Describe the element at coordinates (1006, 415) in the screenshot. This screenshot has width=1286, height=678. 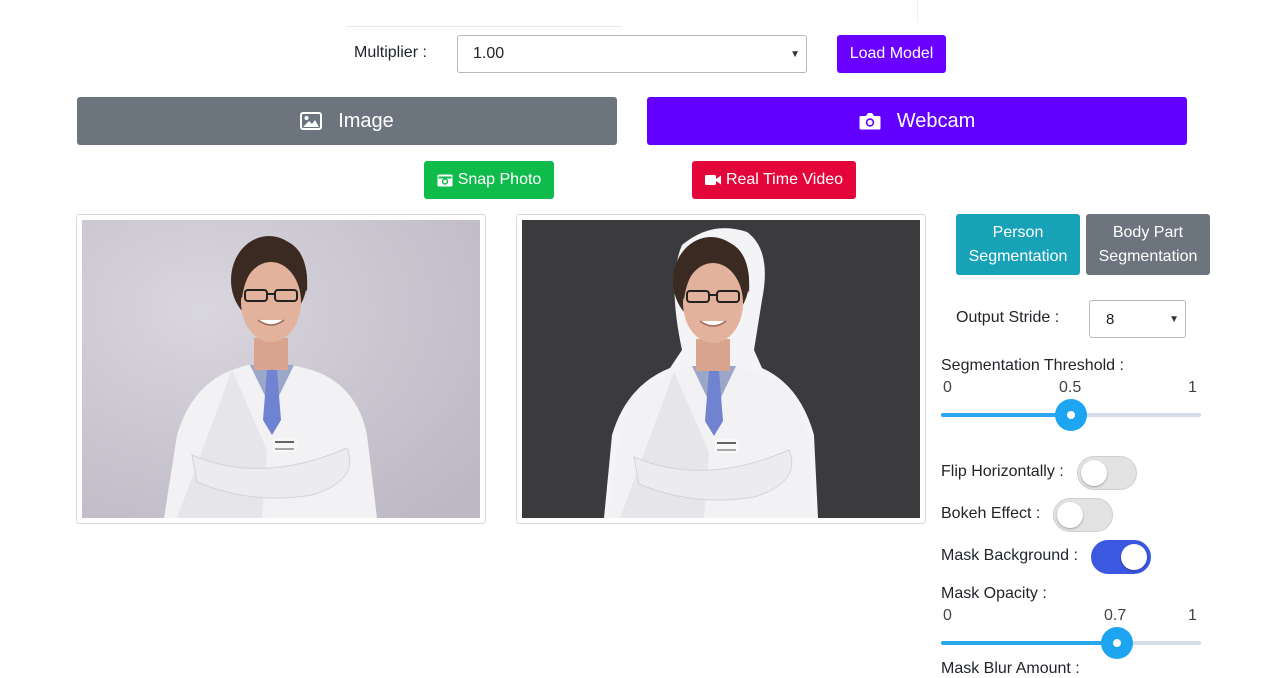
I see `threshold-slider-fill` at that location.